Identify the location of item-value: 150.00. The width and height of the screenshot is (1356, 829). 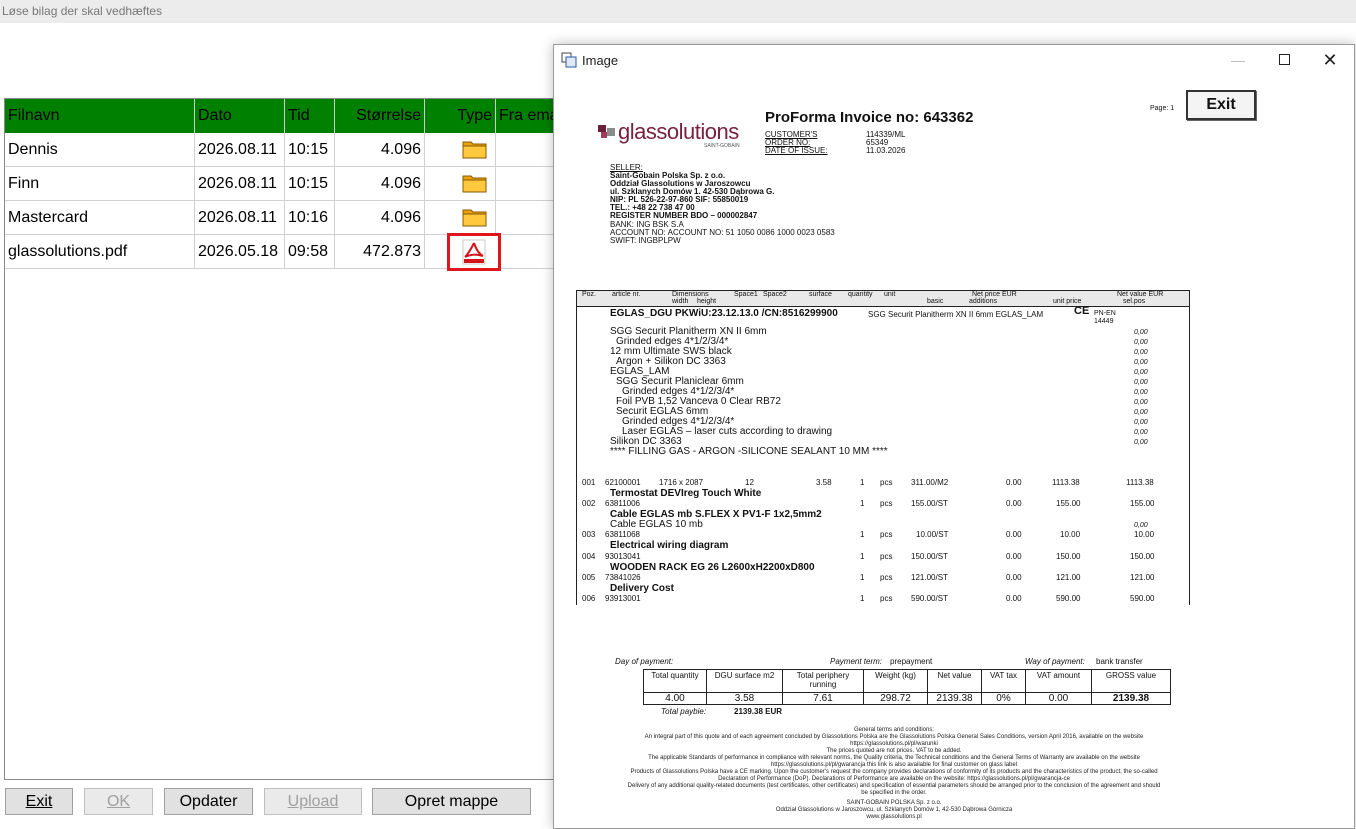
(1142, 556).